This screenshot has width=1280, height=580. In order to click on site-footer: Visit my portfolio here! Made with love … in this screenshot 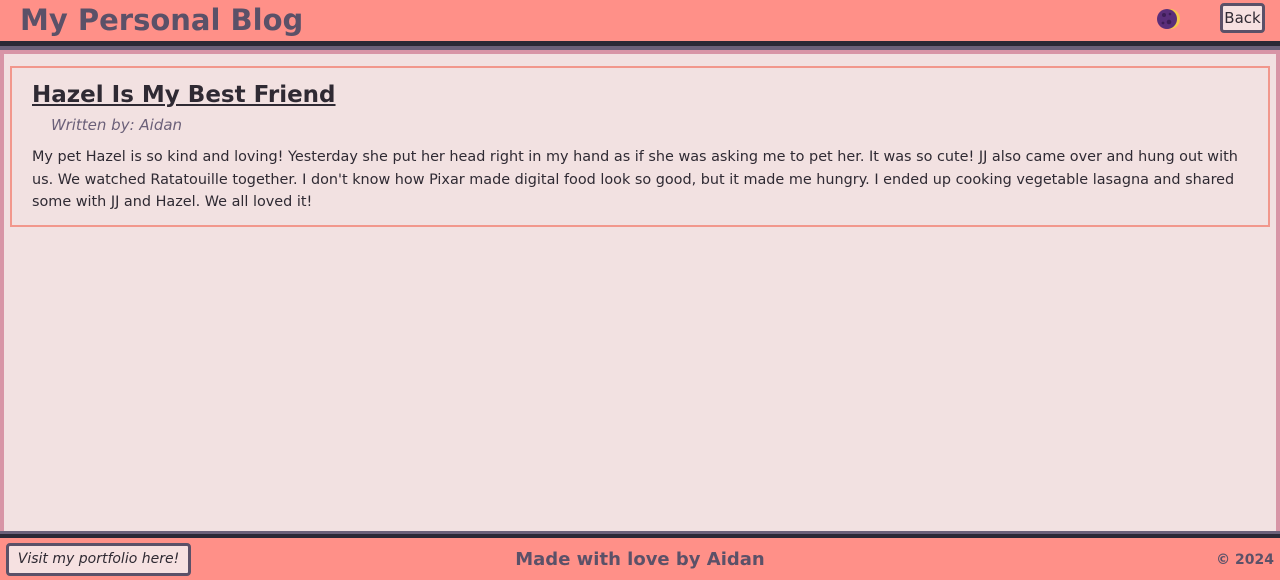, I will do `click(640, 559)`.